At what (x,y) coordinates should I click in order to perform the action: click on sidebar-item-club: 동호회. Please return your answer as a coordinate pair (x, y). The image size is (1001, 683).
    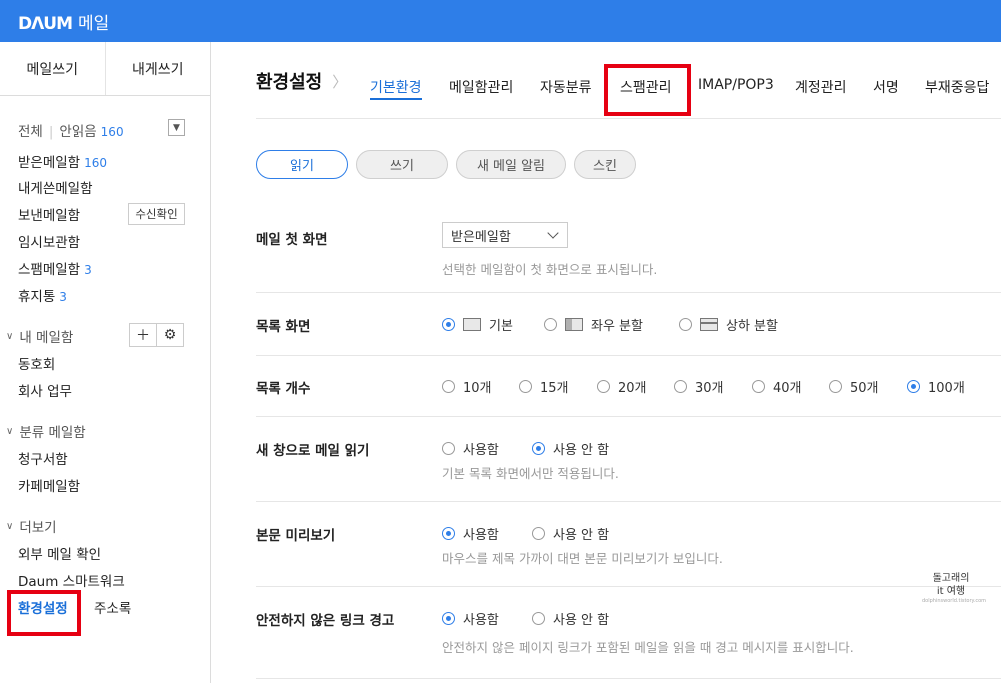
    Looking at the image, I should click on (36, 363).